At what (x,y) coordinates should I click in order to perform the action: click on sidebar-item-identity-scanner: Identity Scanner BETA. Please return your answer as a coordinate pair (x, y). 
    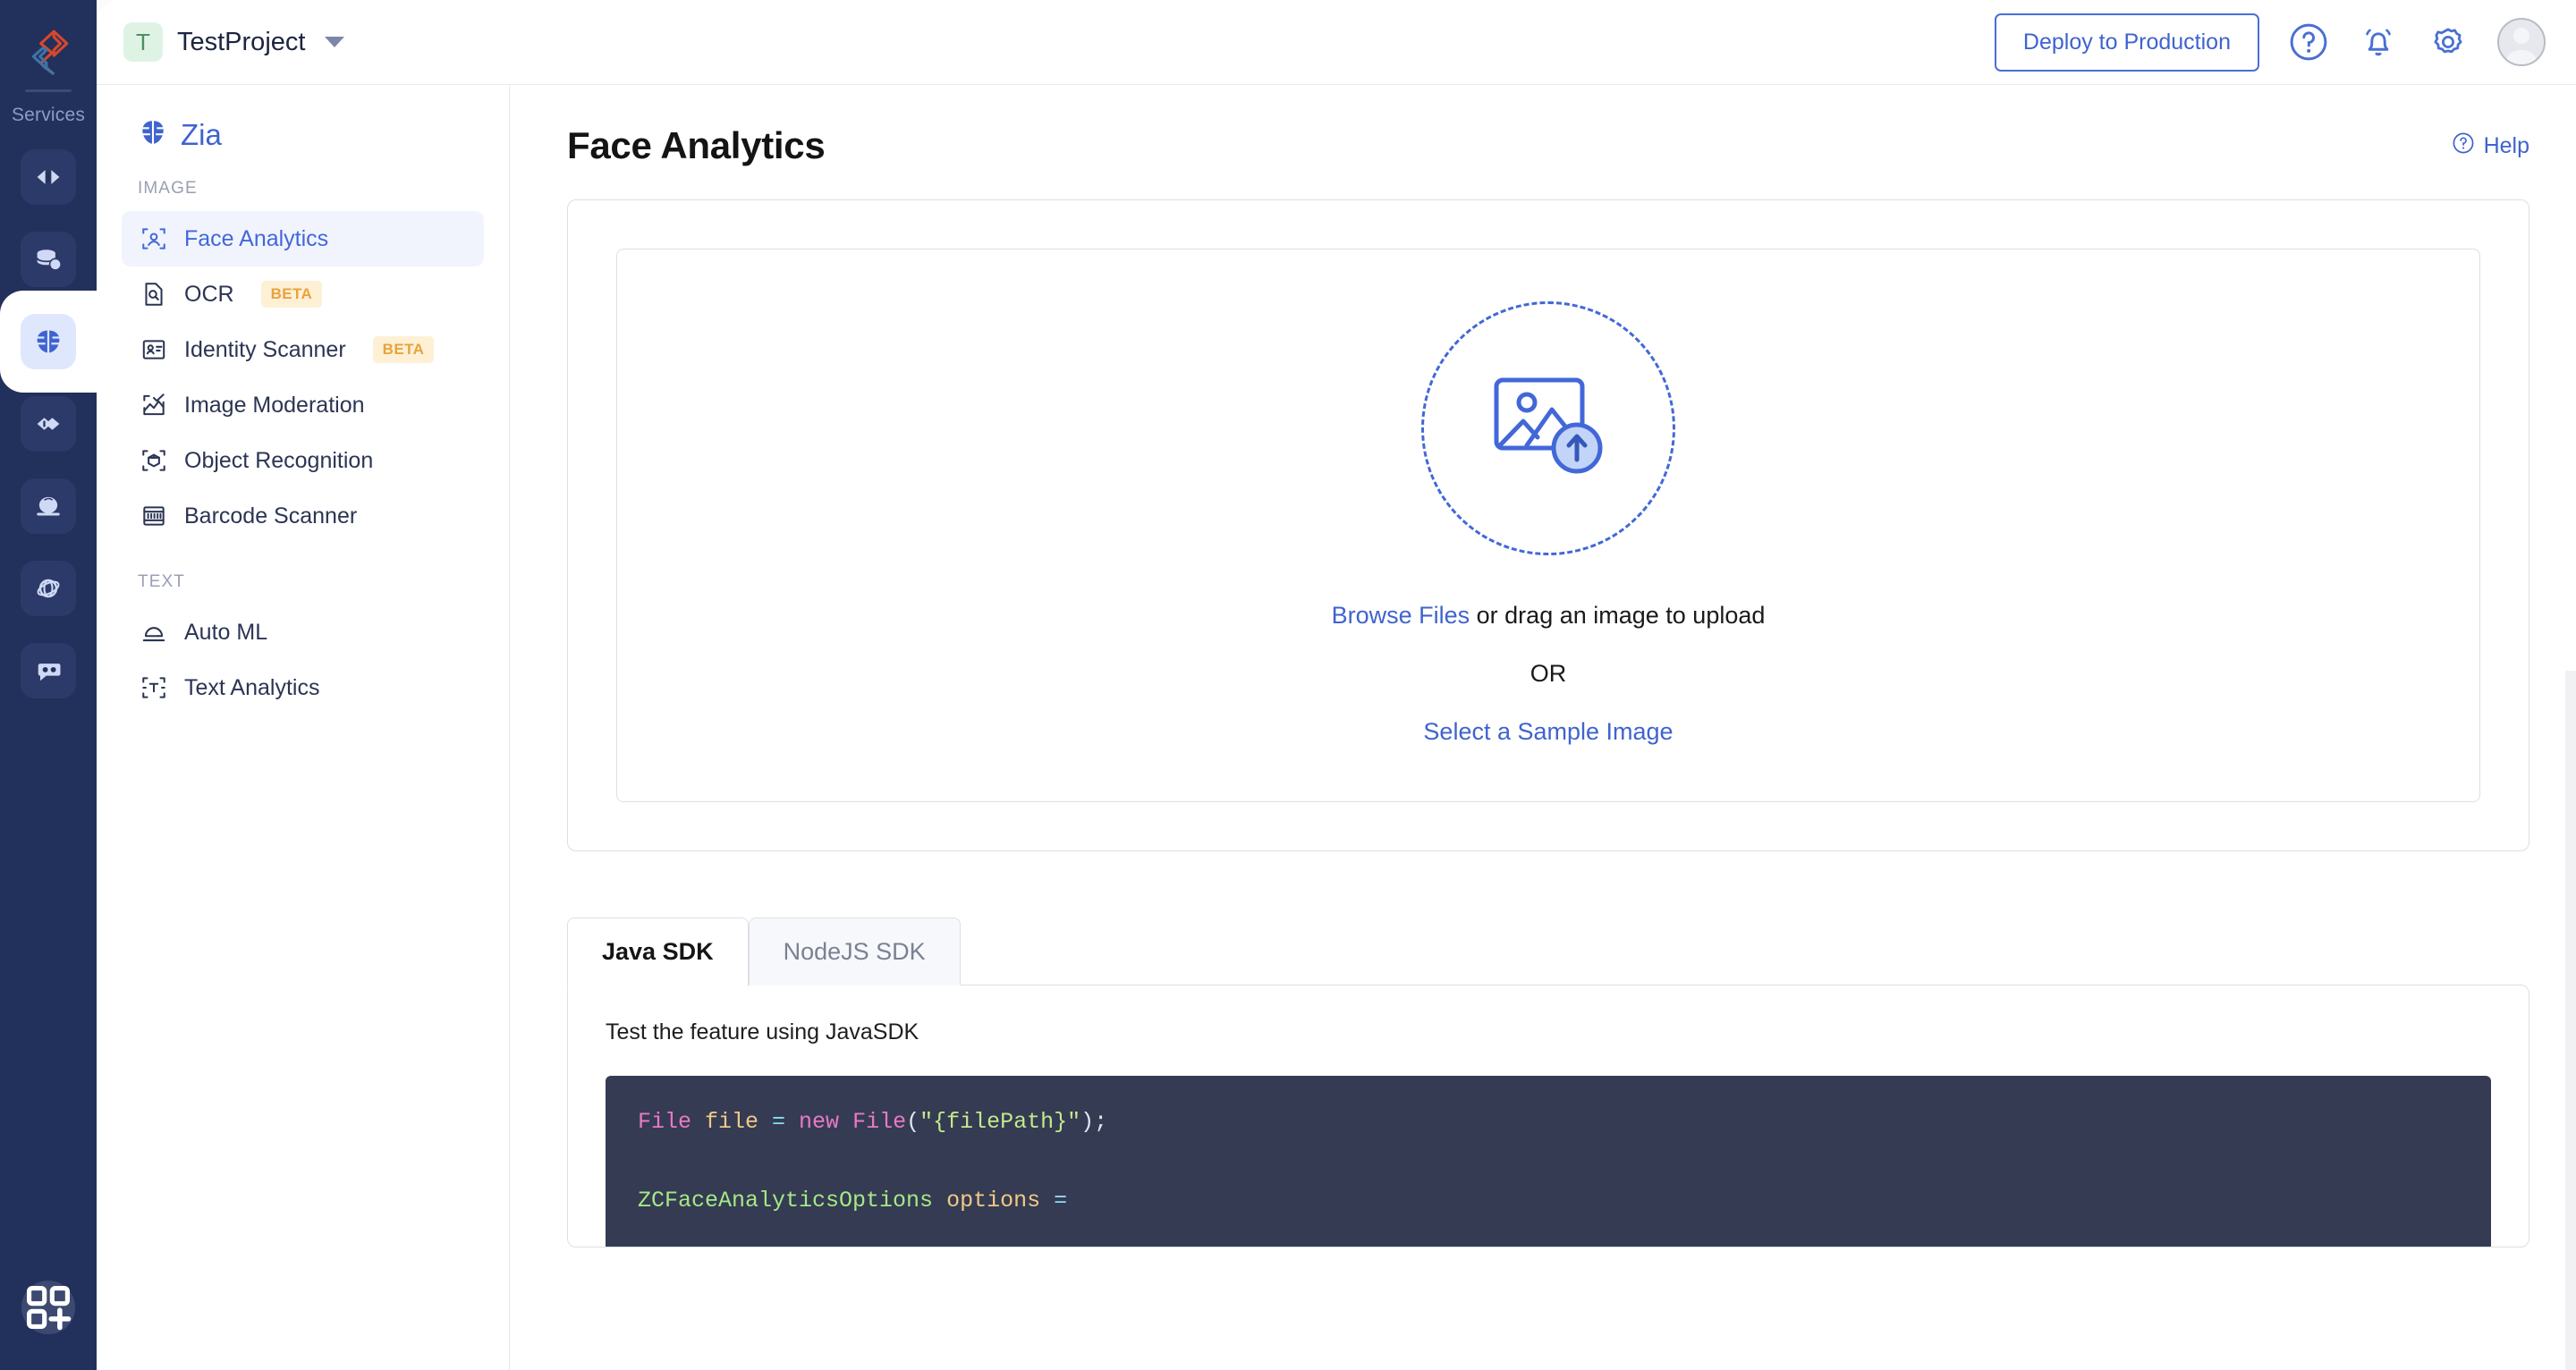
    Looking at the image, I should click on (303, 349).